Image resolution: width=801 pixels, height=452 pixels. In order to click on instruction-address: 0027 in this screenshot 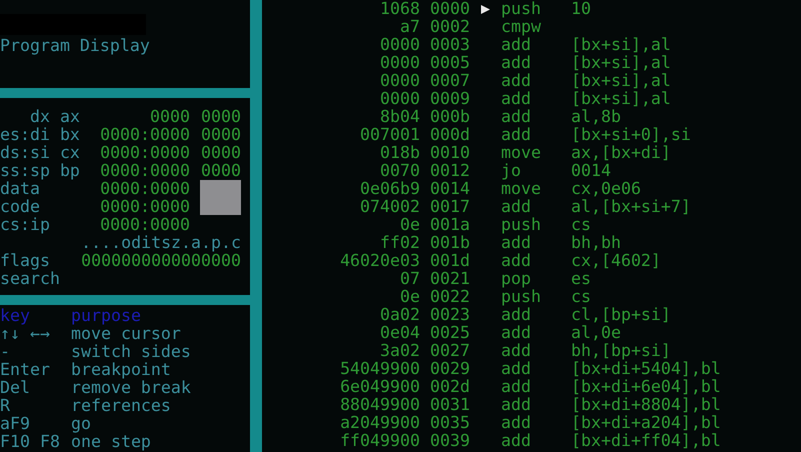, I will do `click(450, 351)`.